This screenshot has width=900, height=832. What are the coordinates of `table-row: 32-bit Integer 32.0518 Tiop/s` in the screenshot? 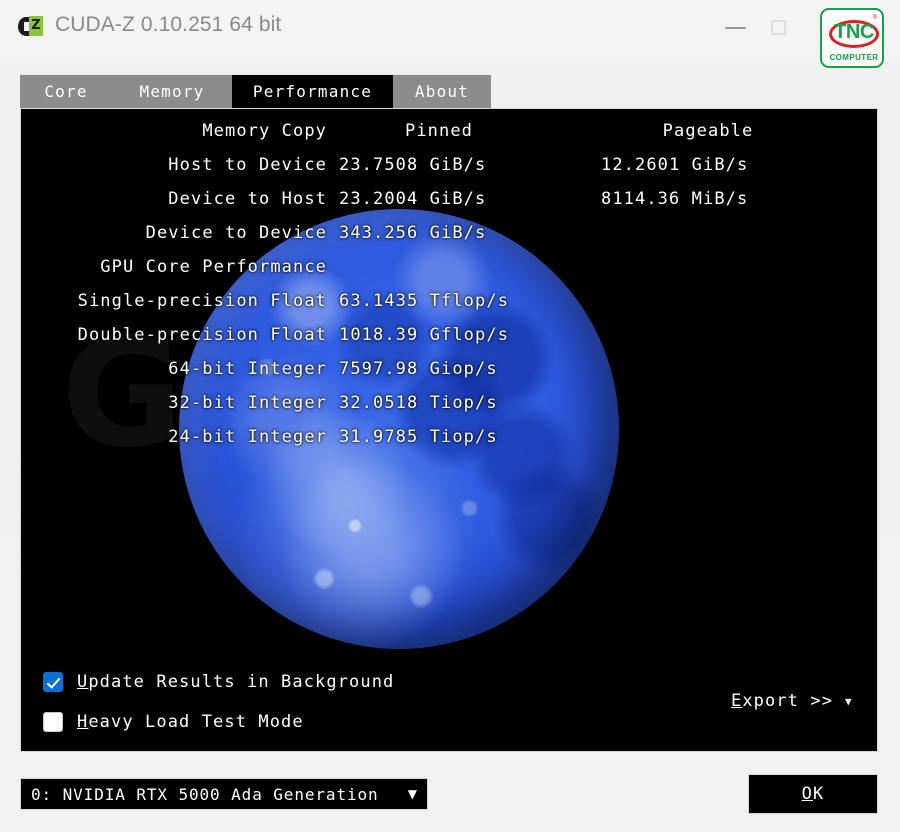 It's located at (449, 410).